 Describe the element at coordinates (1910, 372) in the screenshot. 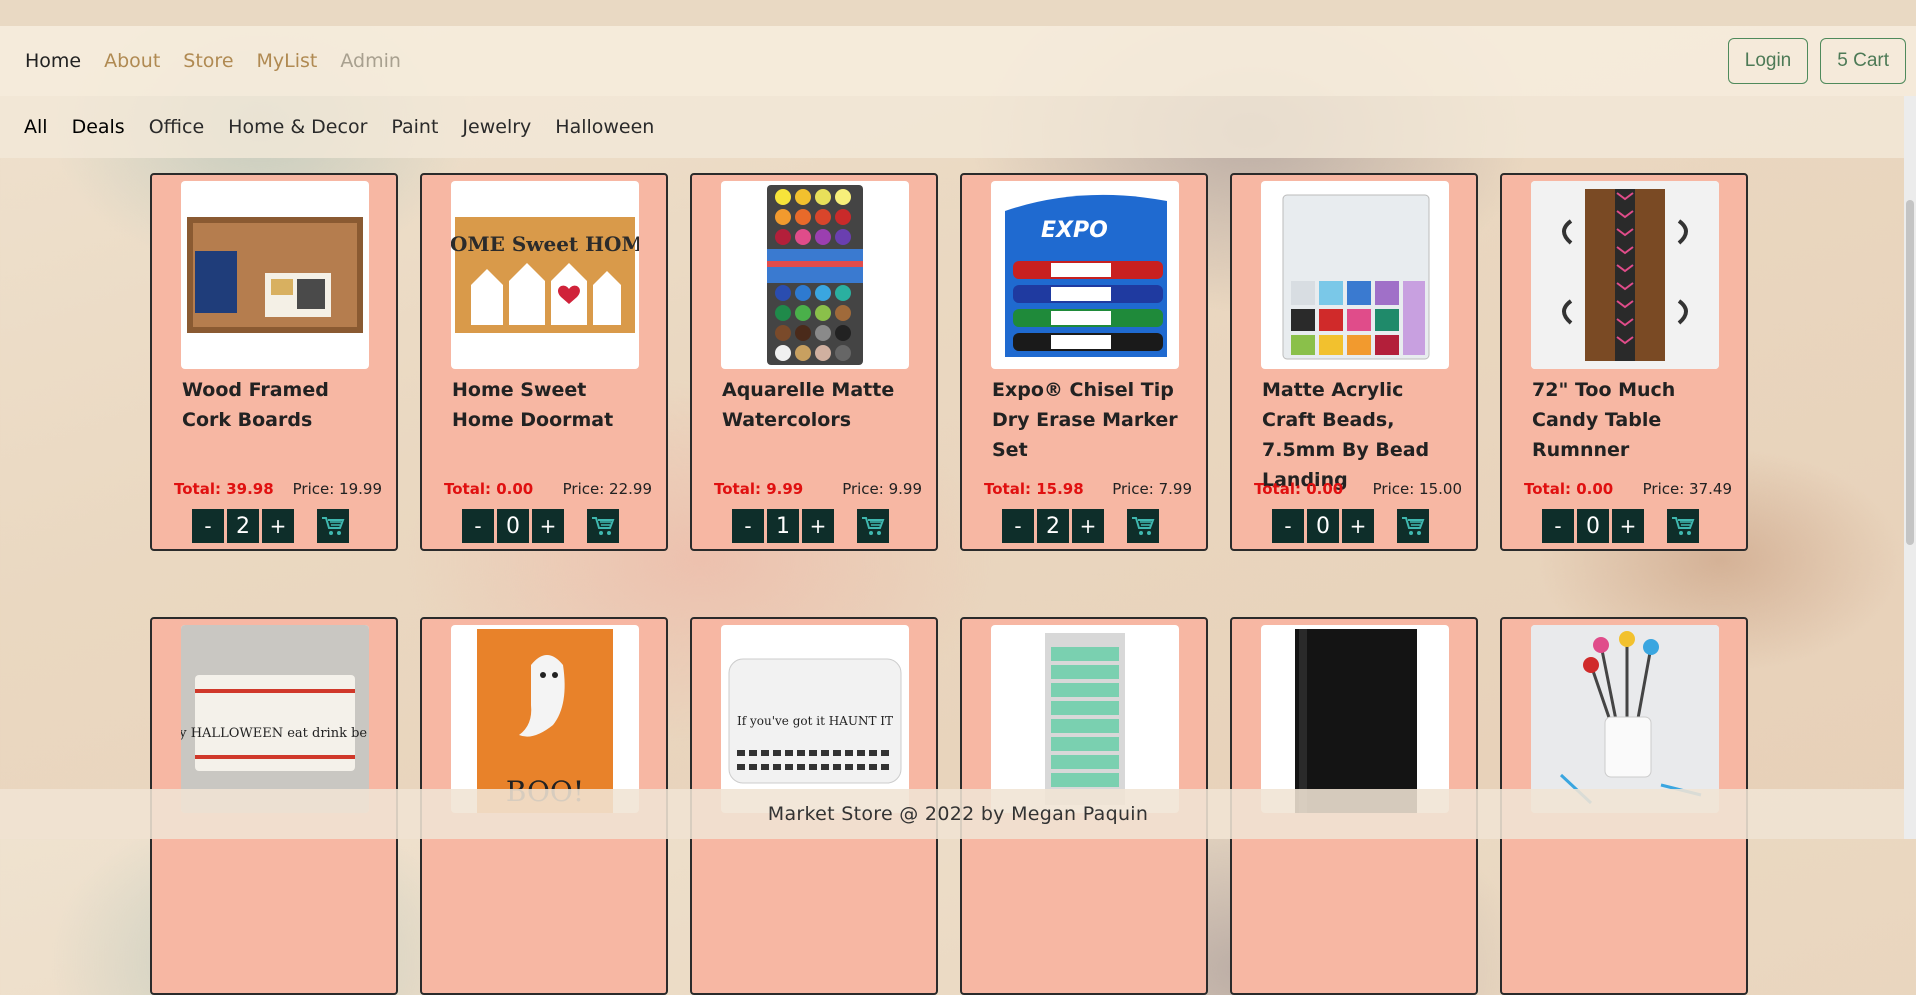

I see `scrollbar-thumb` at that location.